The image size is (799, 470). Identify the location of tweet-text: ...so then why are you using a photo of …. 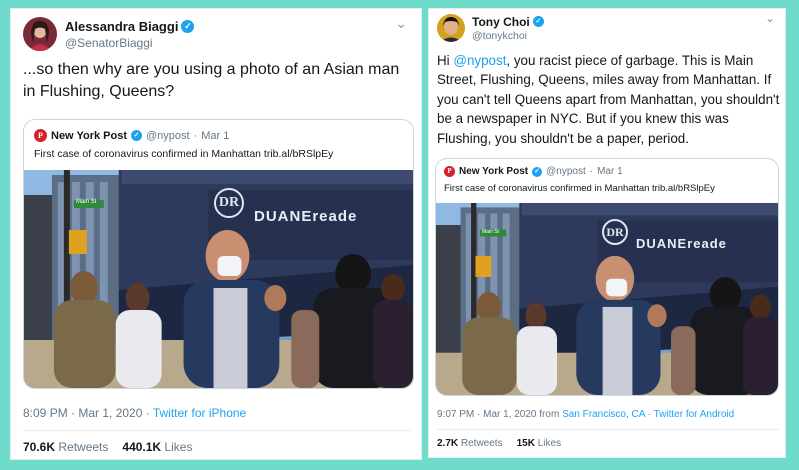
(211, 80).